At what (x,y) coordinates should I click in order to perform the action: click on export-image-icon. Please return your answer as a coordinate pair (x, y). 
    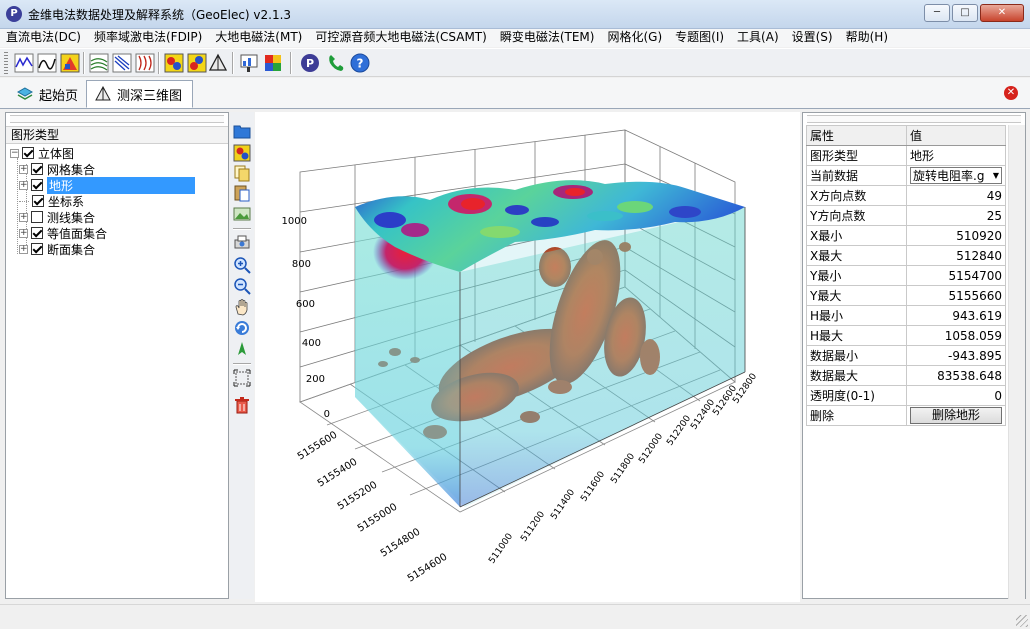
    Looking at the image, I should click on (242, 214).